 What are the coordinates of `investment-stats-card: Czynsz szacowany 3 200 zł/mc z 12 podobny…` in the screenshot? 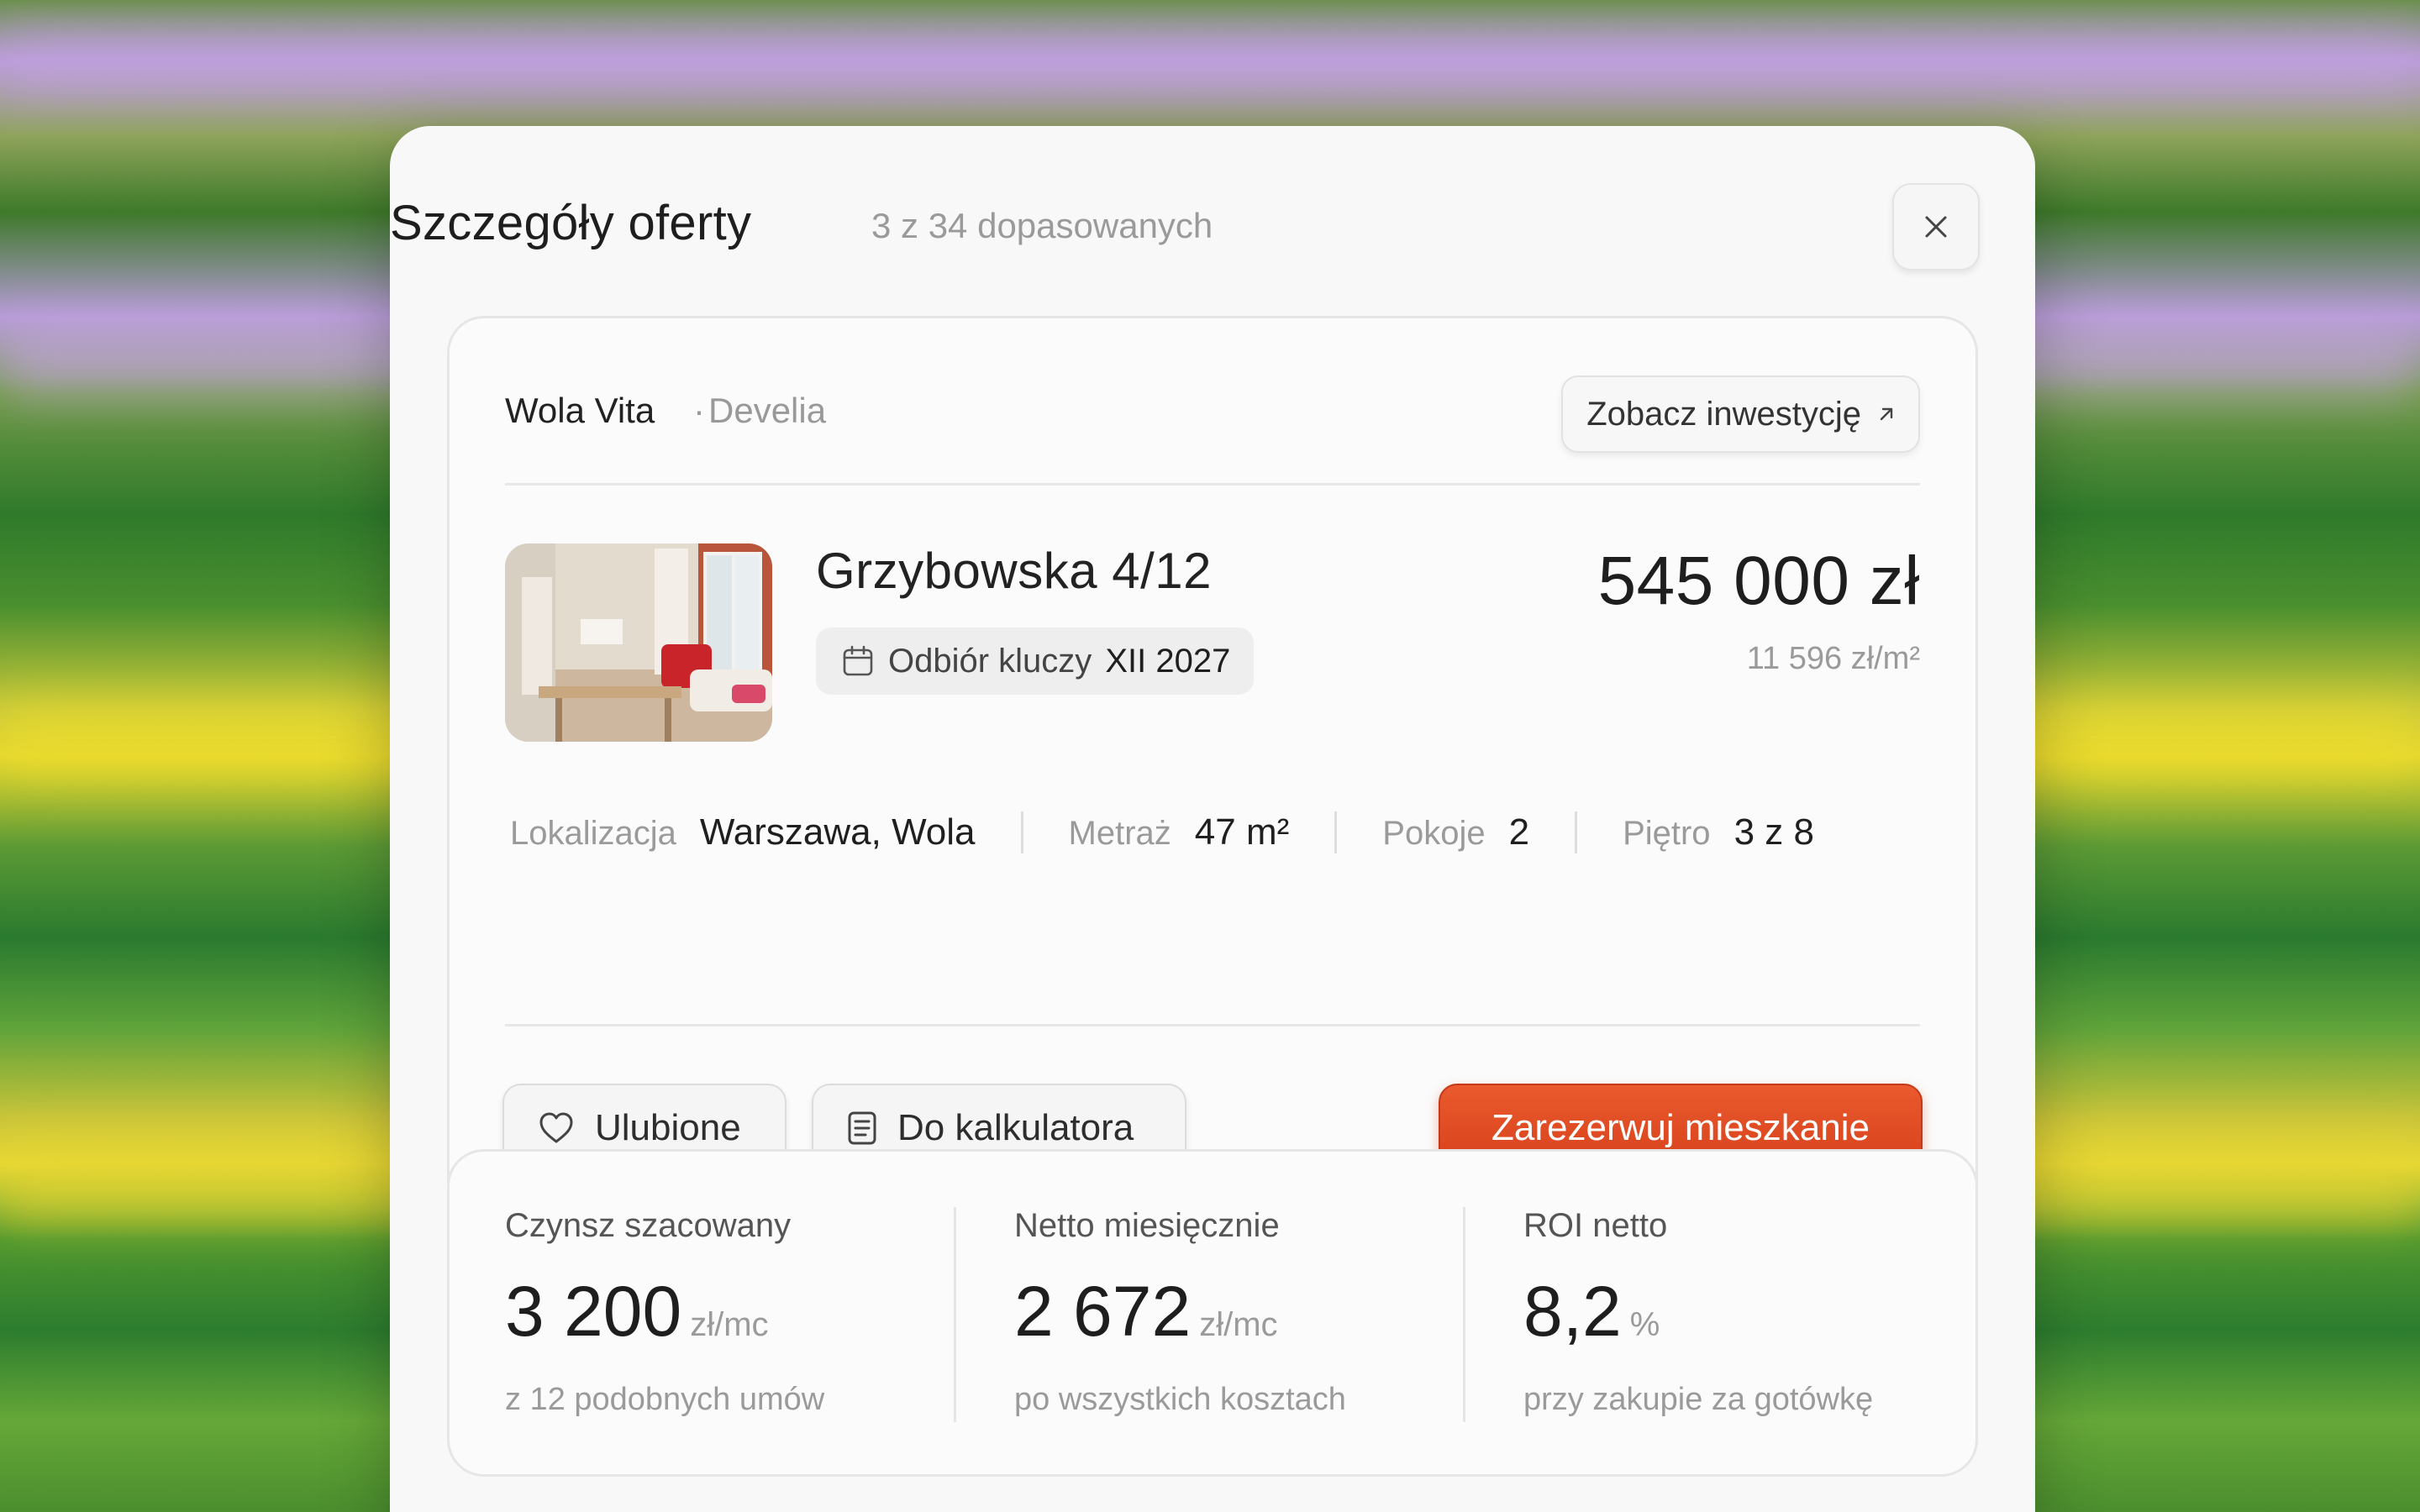 It's located at (1212, 1313).